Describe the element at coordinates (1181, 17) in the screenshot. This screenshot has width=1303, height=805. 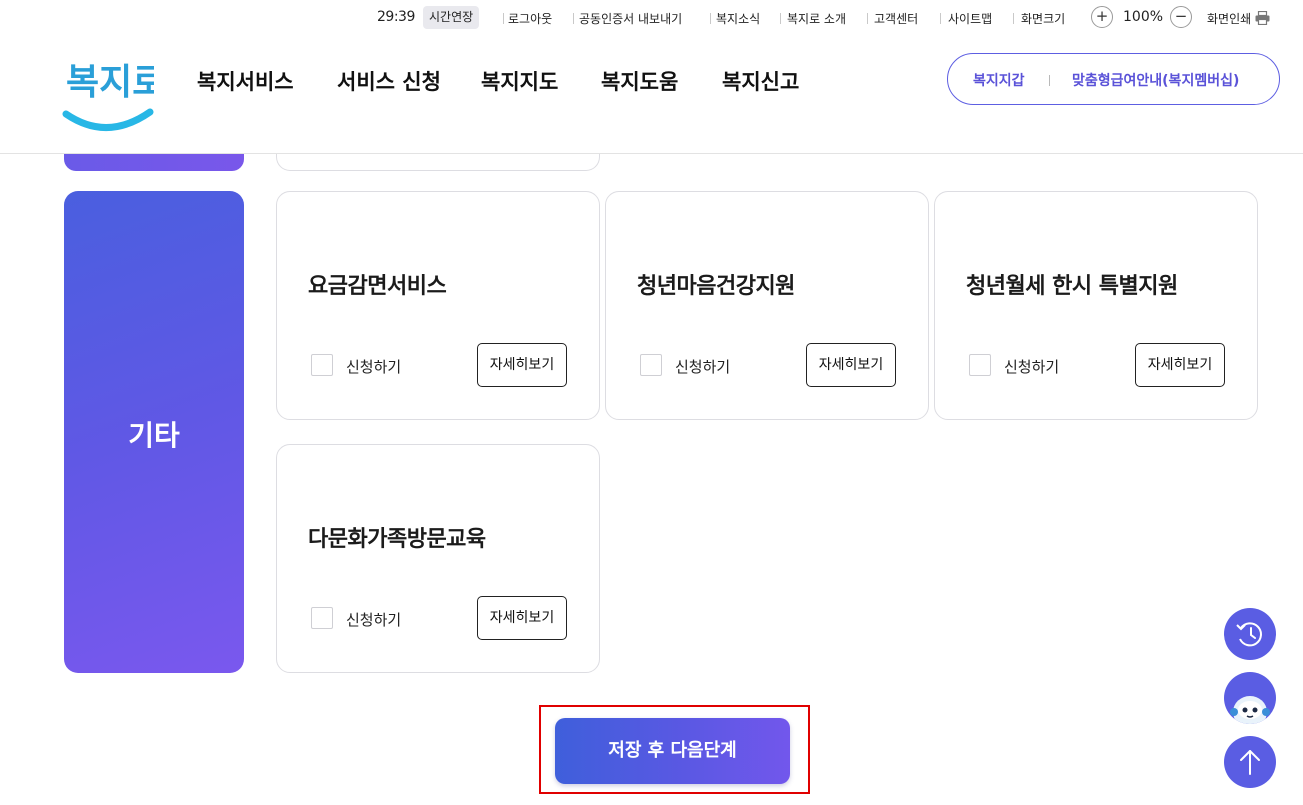
I see `zoom-out-icon: −` at that location.